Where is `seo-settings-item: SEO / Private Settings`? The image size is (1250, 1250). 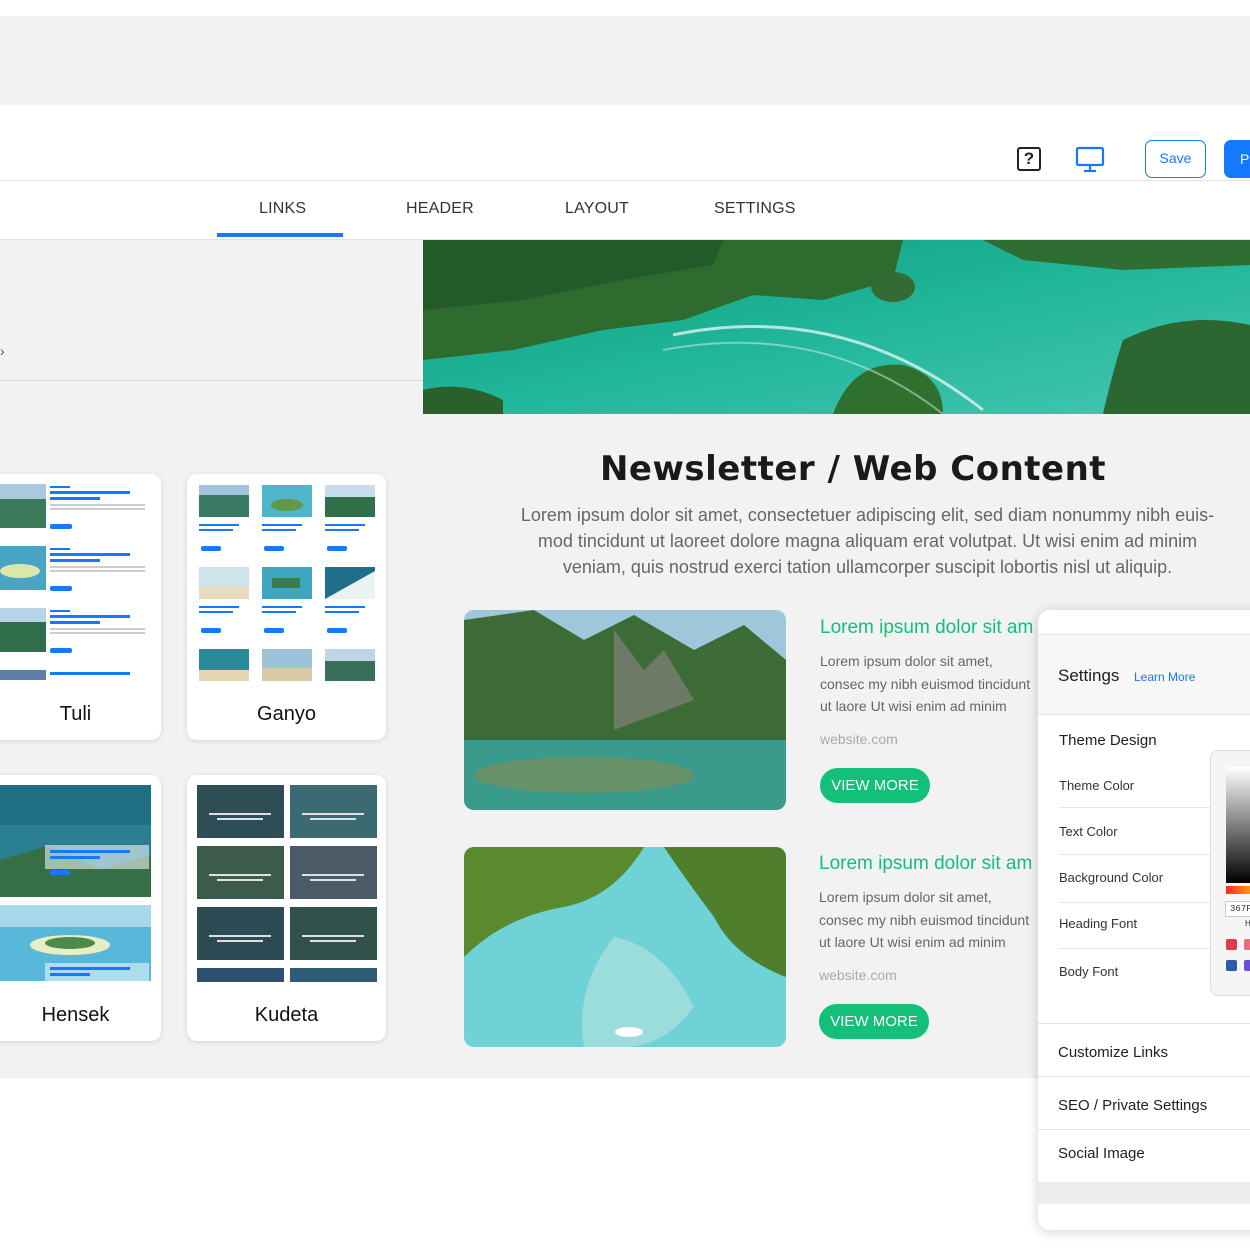
seo-settings-item: SEO / Private Settings is located at coordinates (1132, 1105).